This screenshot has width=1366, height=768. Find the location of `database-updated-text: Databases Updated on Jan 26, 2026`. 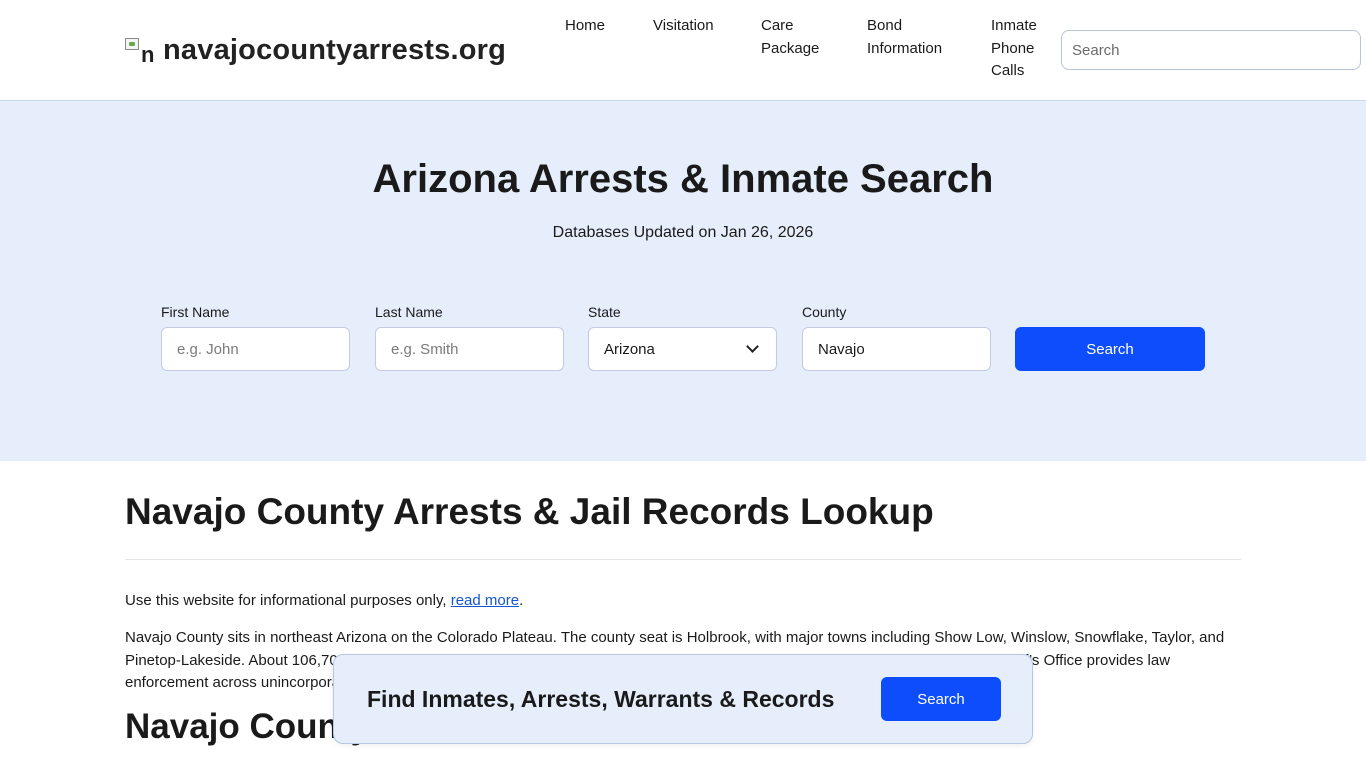

database-updated-text: Databases Updated on Jan 26, 2026 is located at coordinates (683, 232).